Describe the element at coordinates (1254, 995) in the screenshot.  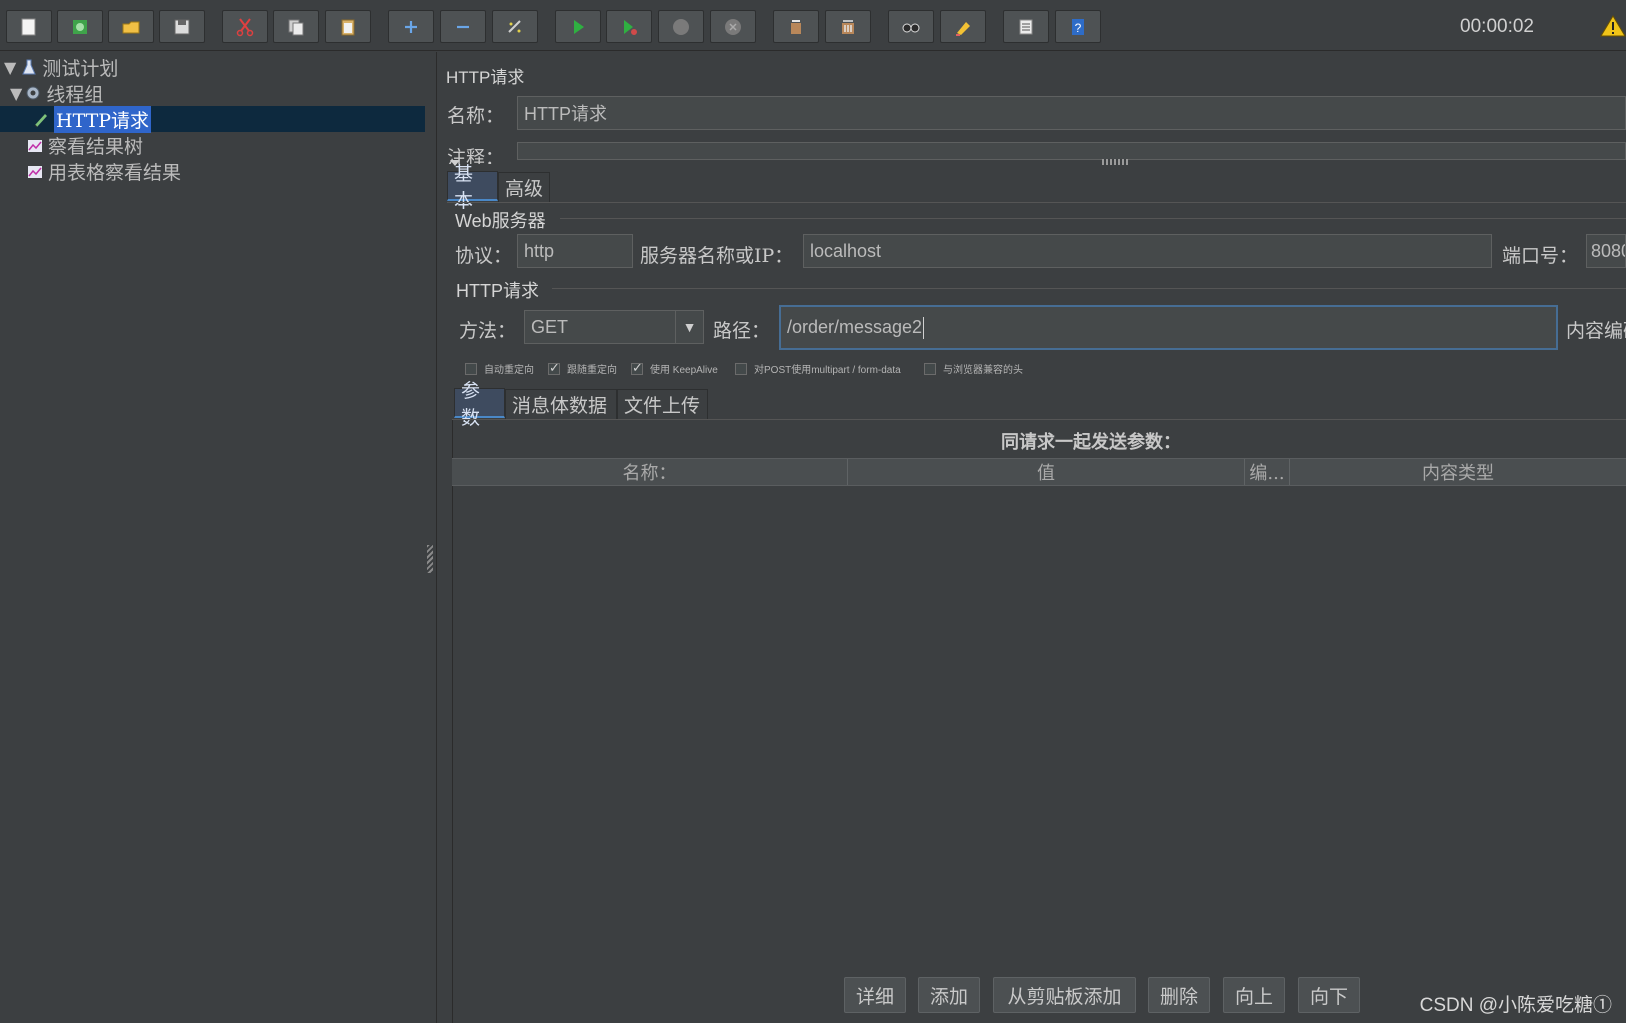
I see `move-up-button: 向上` at that location.